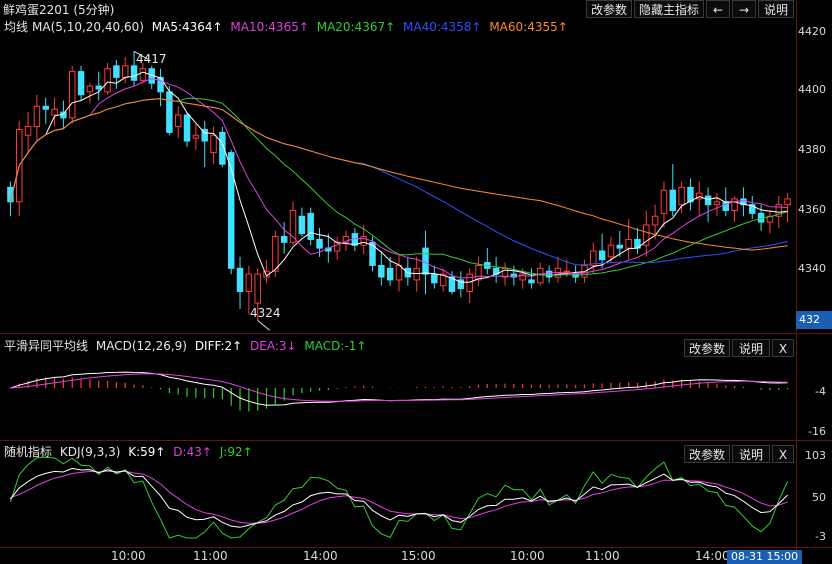 This screenshot has width=832, height=564. Describe the element at coordinates (151, 59) in the screenshot. I see `high-price-label: 4417` at that location.